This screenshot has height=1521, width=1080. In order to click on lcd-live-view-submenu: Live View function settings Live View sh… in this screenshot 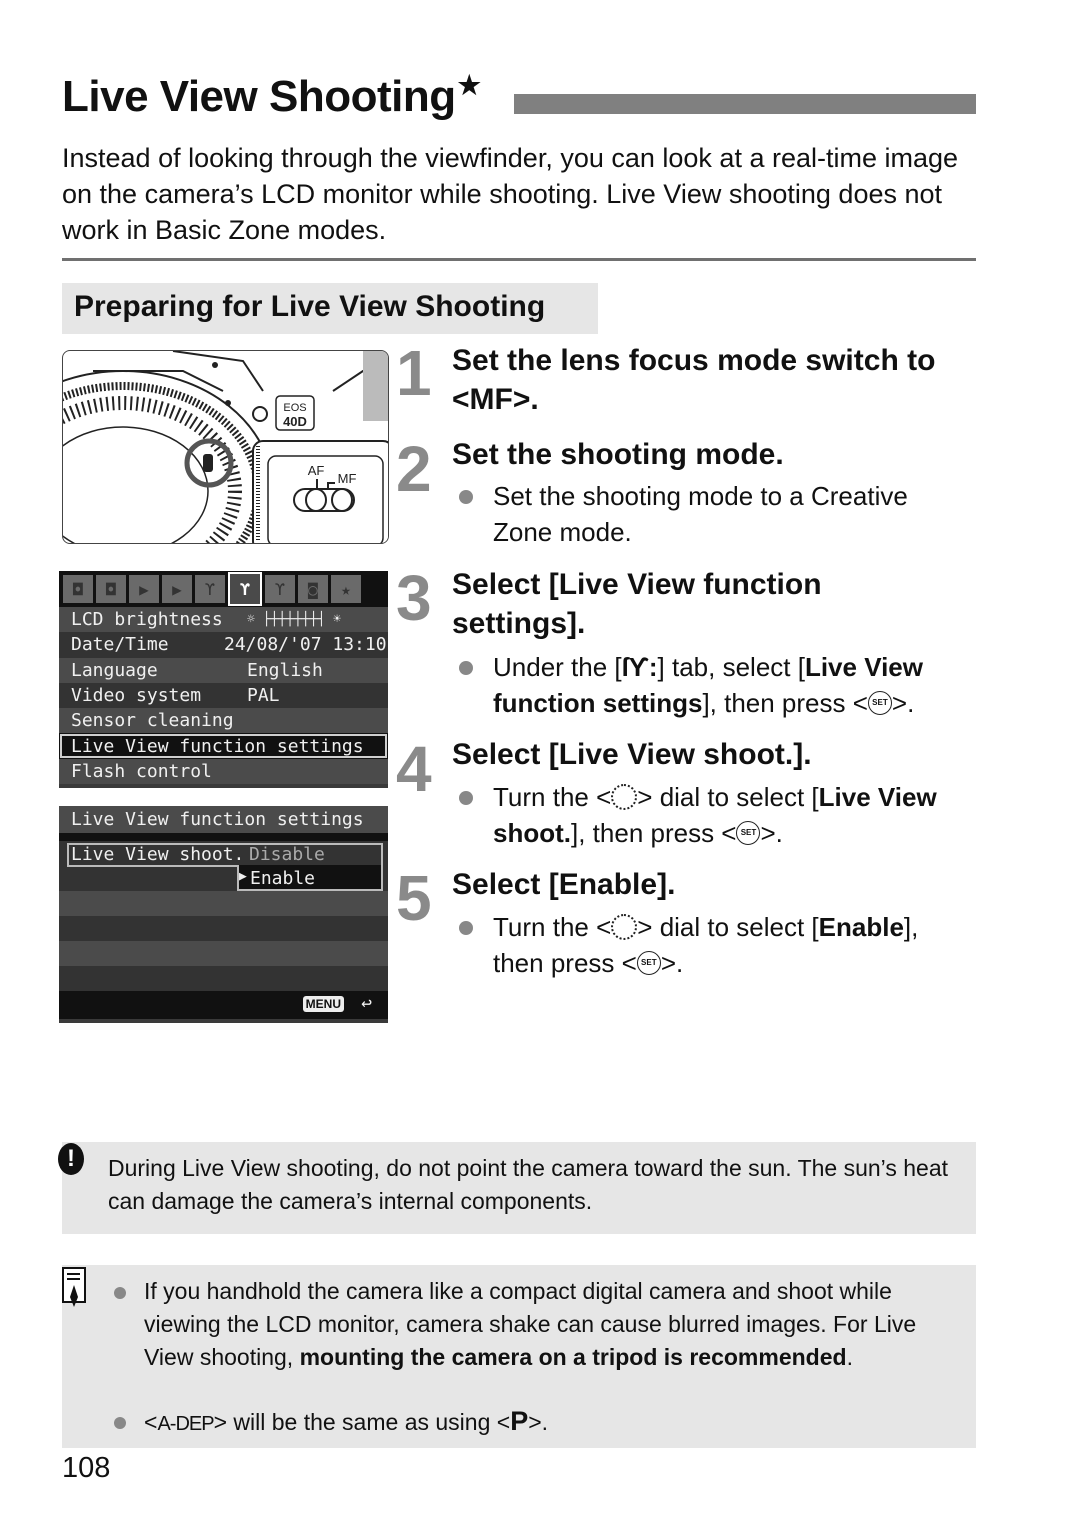, I will do `click(223, 914)`.